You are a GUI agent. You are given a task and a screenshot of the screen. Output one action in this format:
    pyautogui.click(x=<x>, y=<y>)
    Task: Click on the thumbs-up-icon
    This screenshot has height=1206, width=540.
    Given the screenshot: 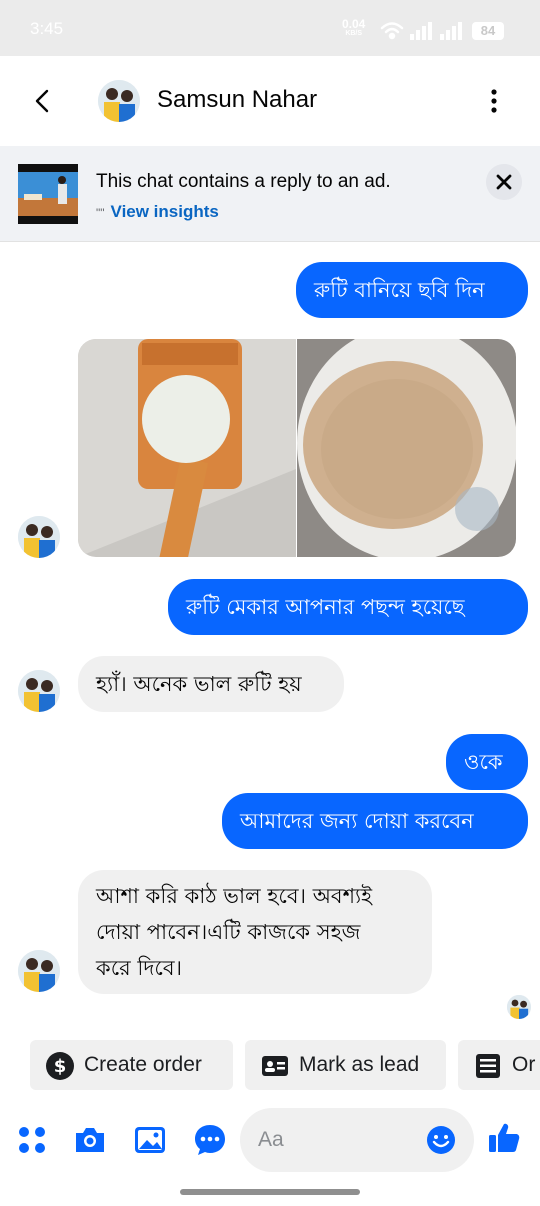 What is the action you would take?
    pyautogui.click(x=504, y=1138)
    